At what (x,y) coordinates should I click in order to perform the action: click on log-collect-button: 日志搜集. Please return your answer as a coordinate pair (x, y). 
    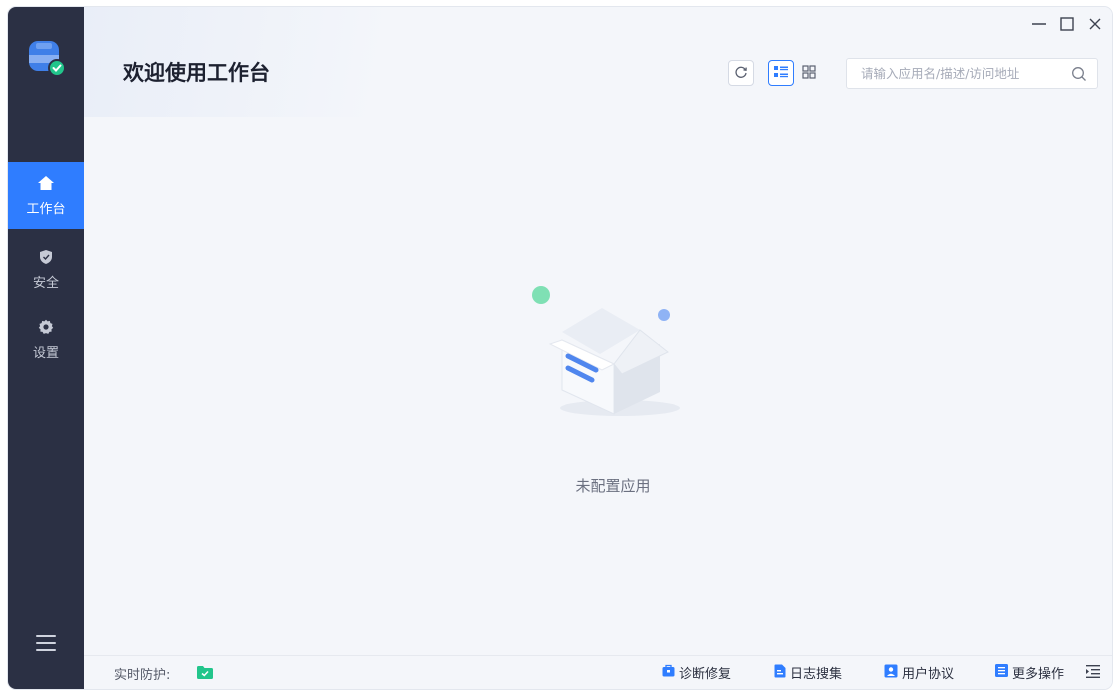
    Looking at the image, I should click on (808, 672).